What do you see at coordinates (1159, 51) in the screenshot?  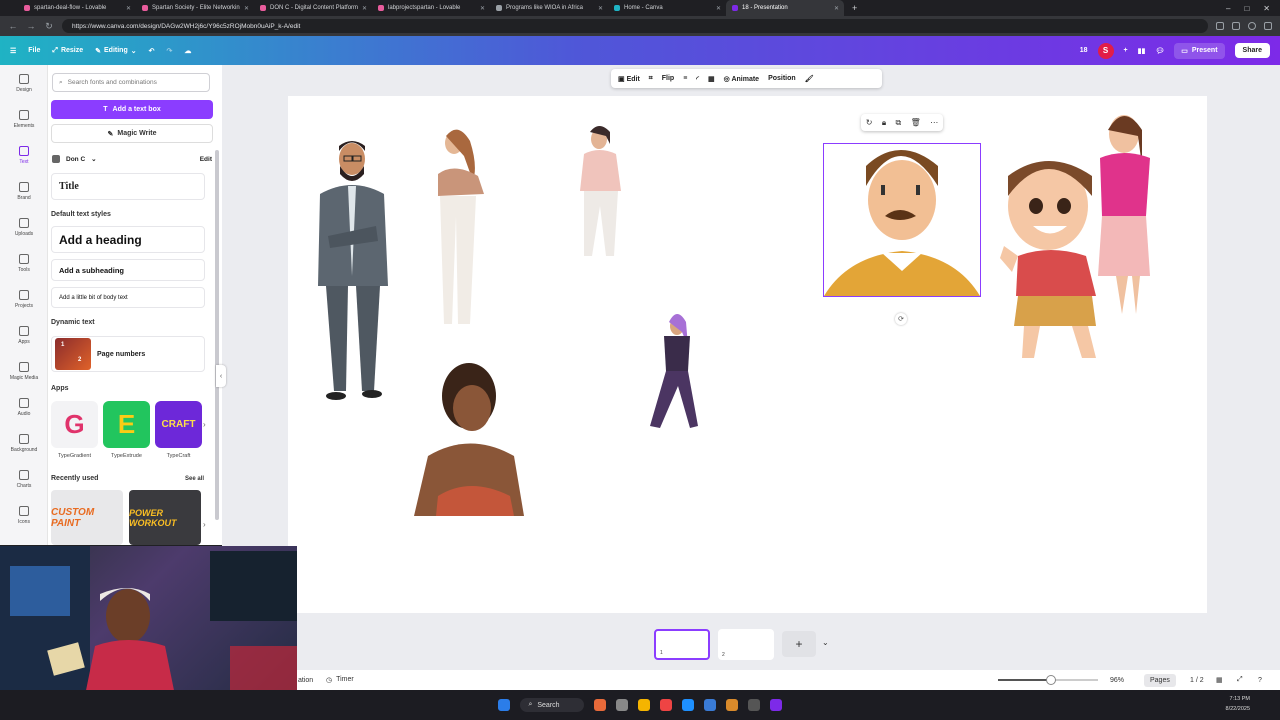 I see `comments-icon: 💬︎` at bounding box center [1159, 51].